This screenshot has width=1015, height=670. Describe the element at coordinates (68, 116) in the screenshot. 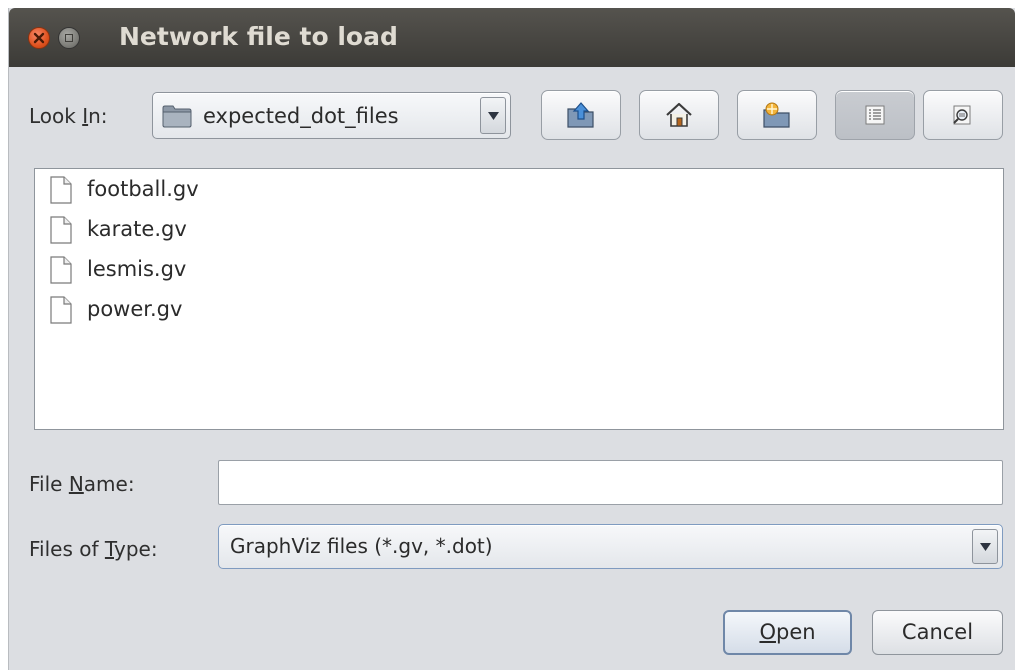

I see `look-in-label: Look In:` at that location.